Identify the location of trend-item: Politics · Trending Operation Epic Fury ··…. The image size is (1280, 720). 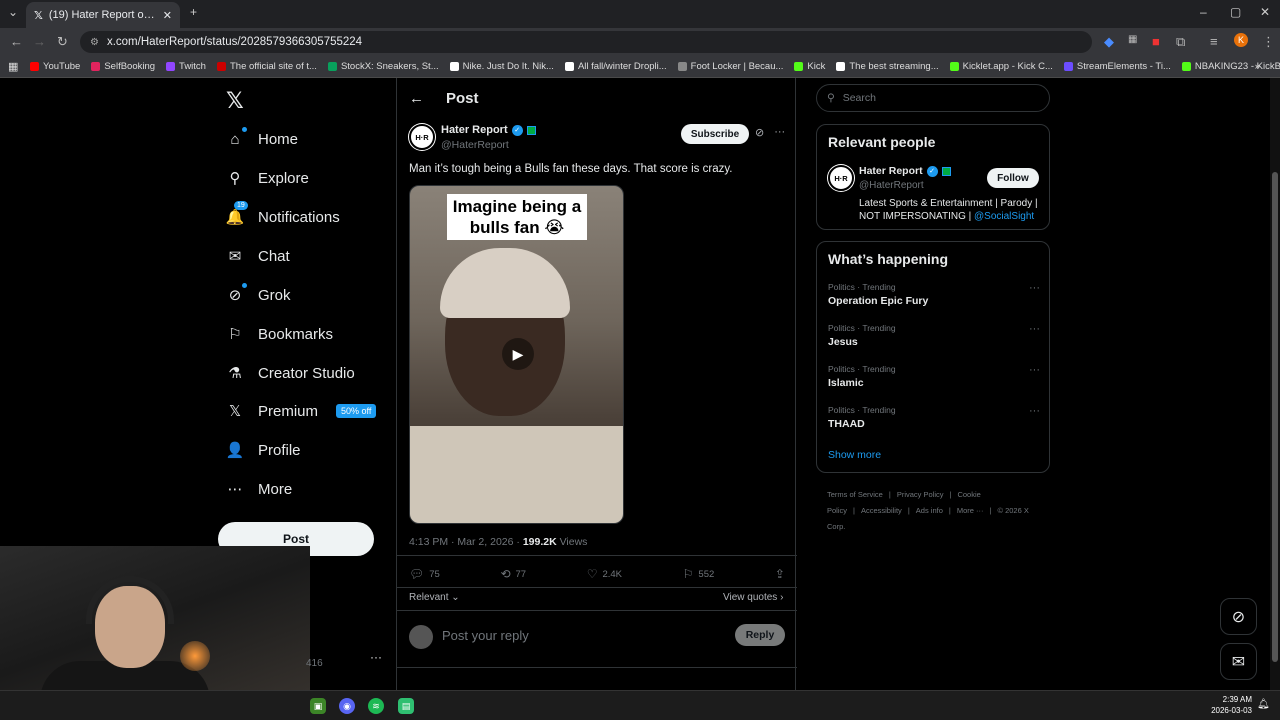
(934, 294).